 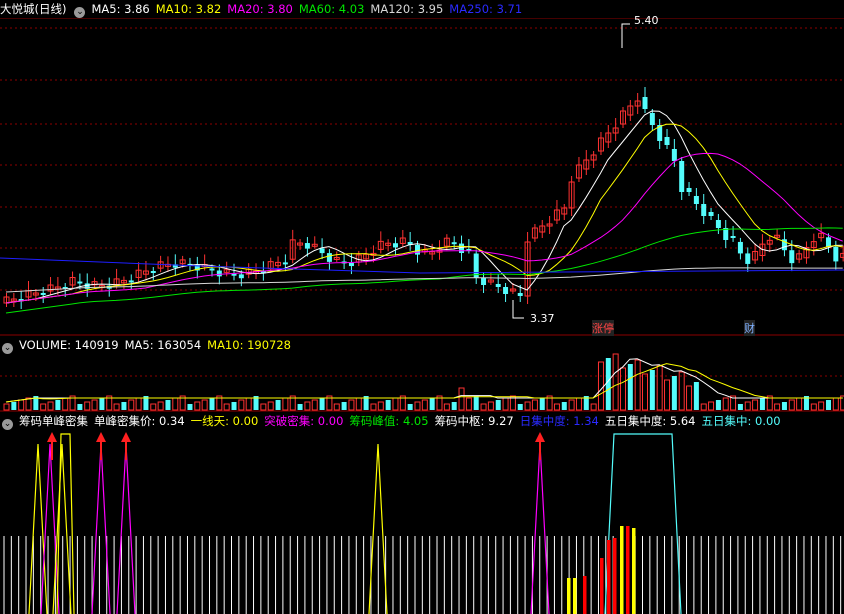 I want to click on volume-chart, so click(x=422, y=382).